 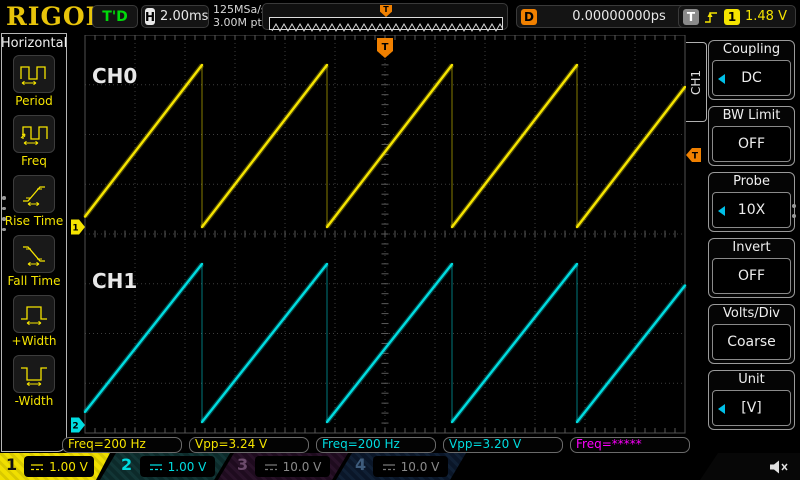 I want to click on channel-1-tab: 1 1.00 V, so click(x=55, y=466).